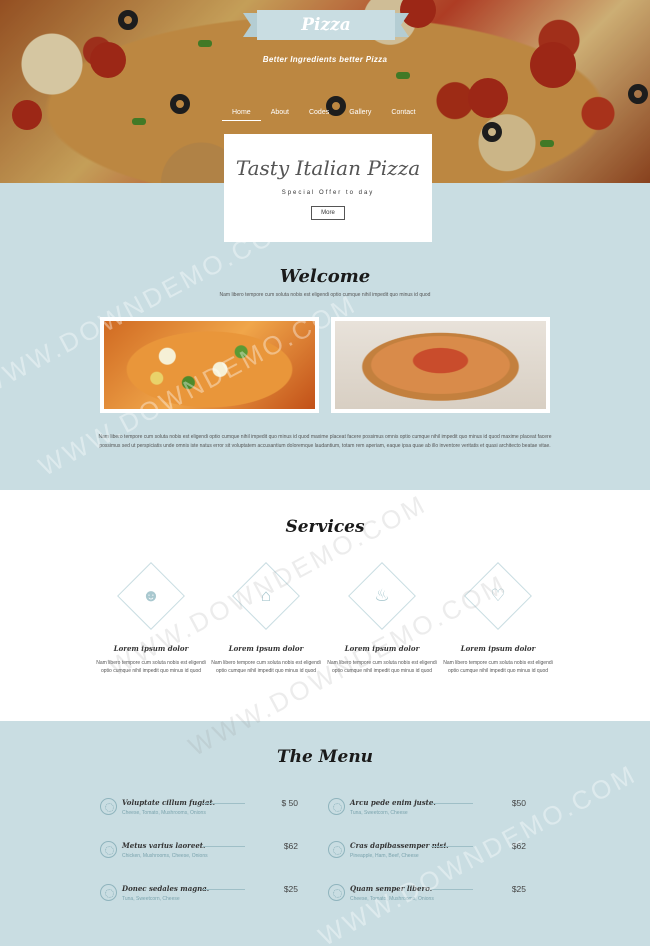 The width and height of the screenshot is (650, 946). I want to click on welcome-title: Welcome, so click(325, 276).